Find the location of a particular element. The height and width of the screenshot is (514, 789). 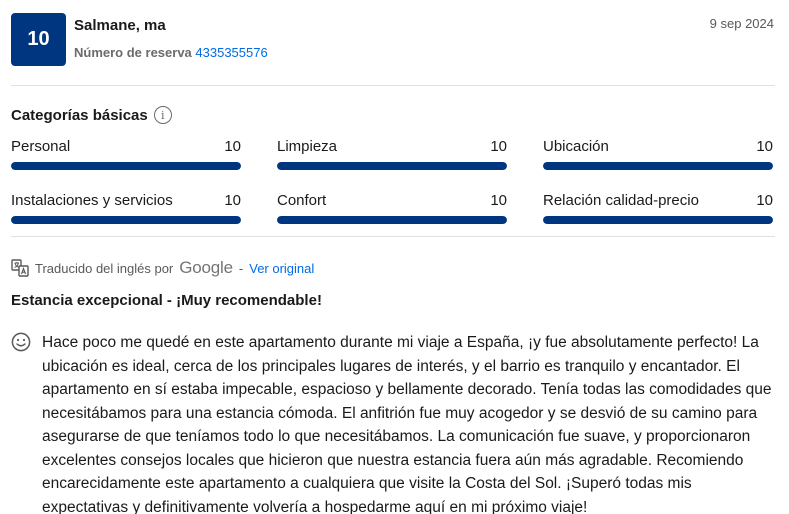

category-label: Confort is located at coordinates (302, 200).